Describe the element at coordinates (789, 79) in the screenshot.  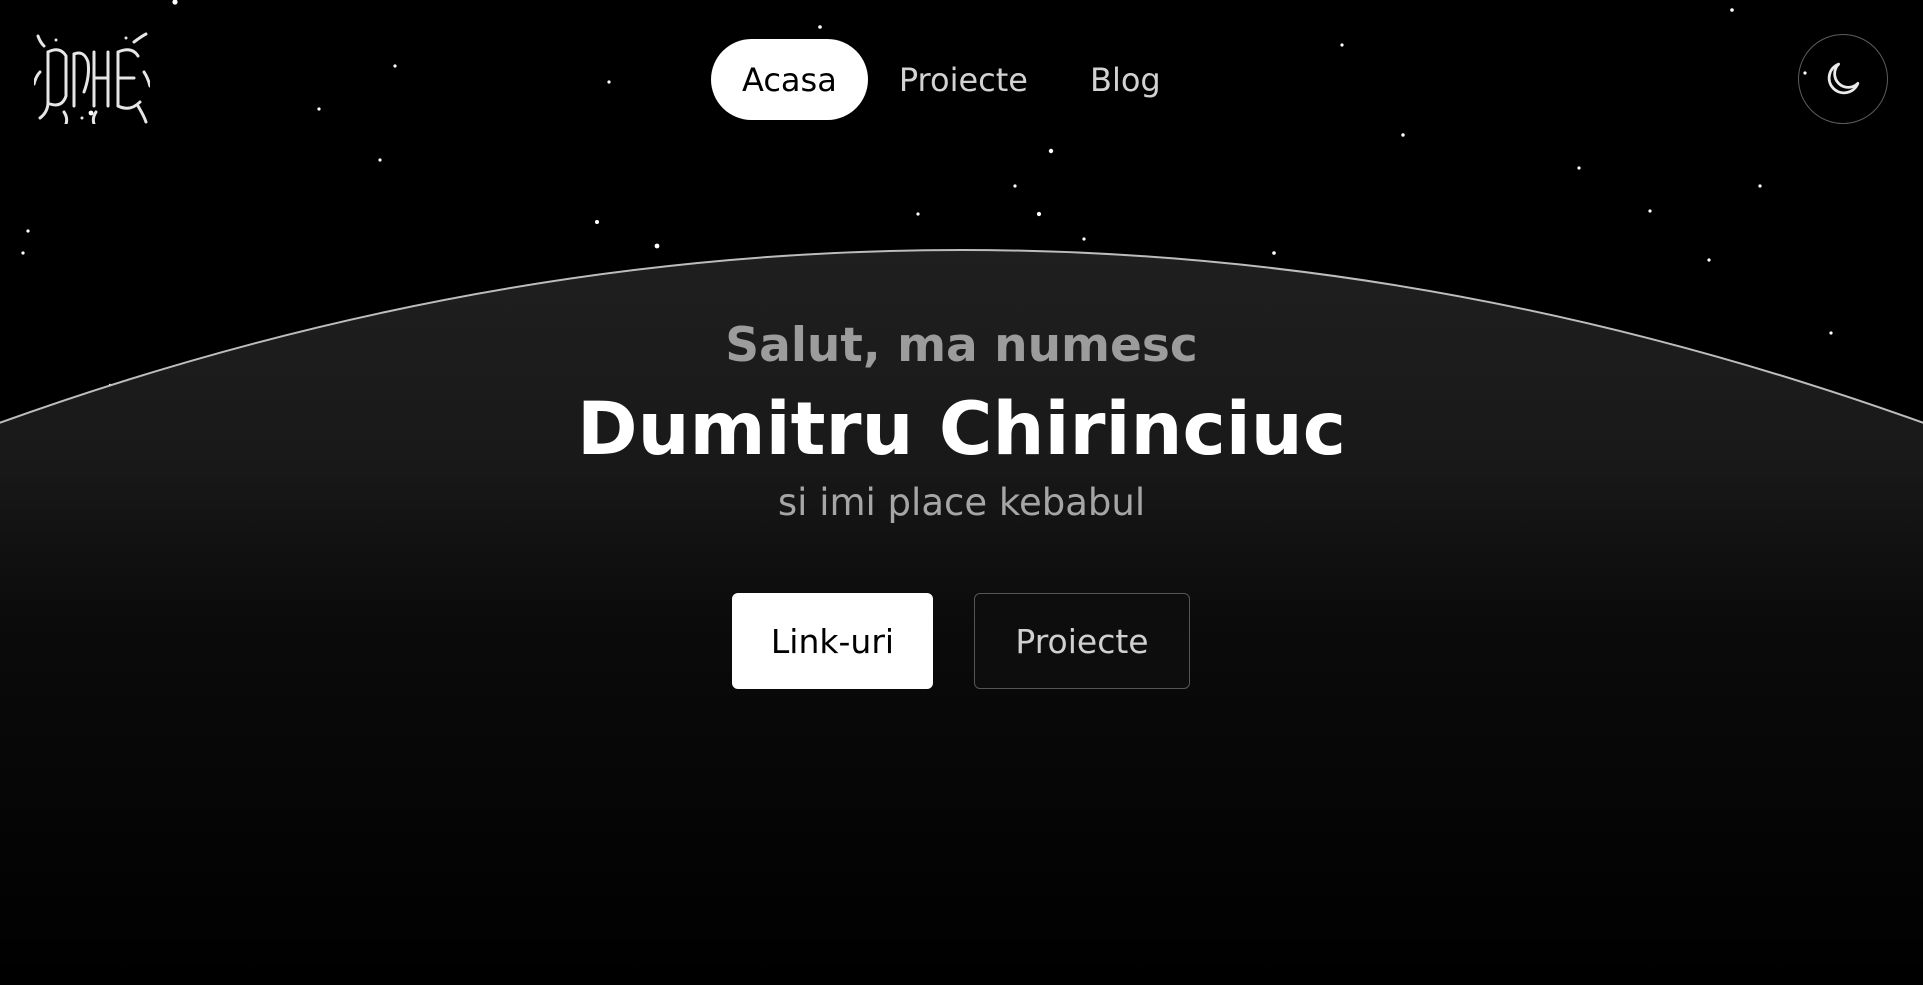
I see `nav-item-acasa: Acasa` at that location.